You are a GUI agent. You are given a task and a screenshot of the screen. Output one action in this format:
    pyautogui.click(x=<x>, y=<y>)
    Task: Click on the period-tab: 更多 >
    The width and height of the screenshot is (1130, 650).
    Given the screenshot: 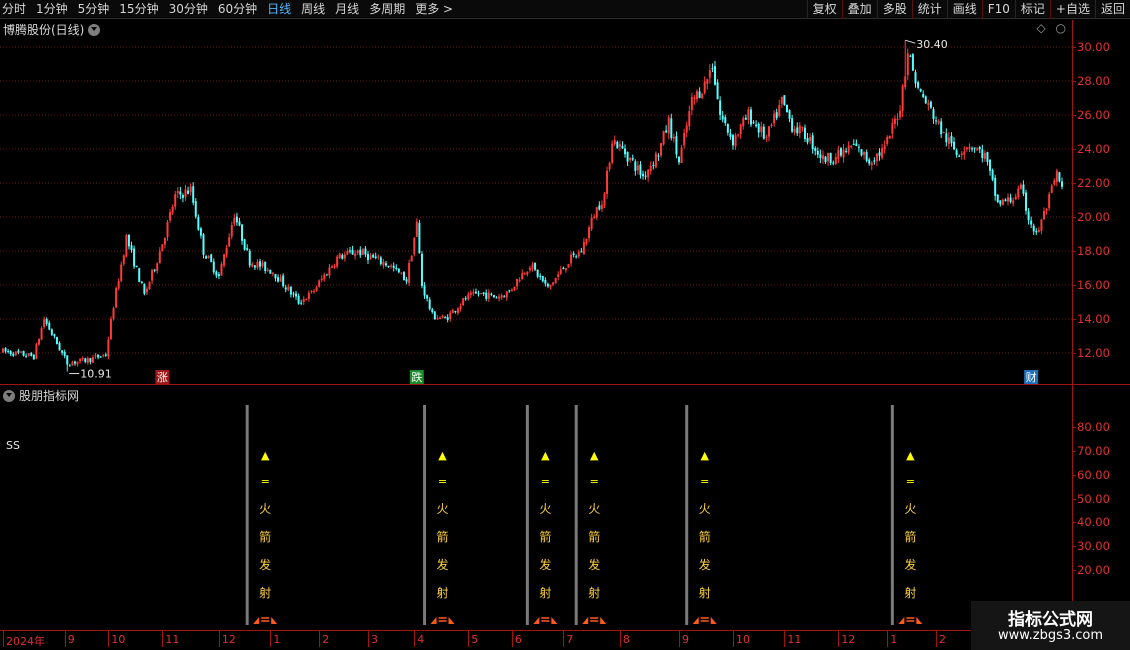 What is the action you would take?
    pyautogui.click(x=434, y=9)
    